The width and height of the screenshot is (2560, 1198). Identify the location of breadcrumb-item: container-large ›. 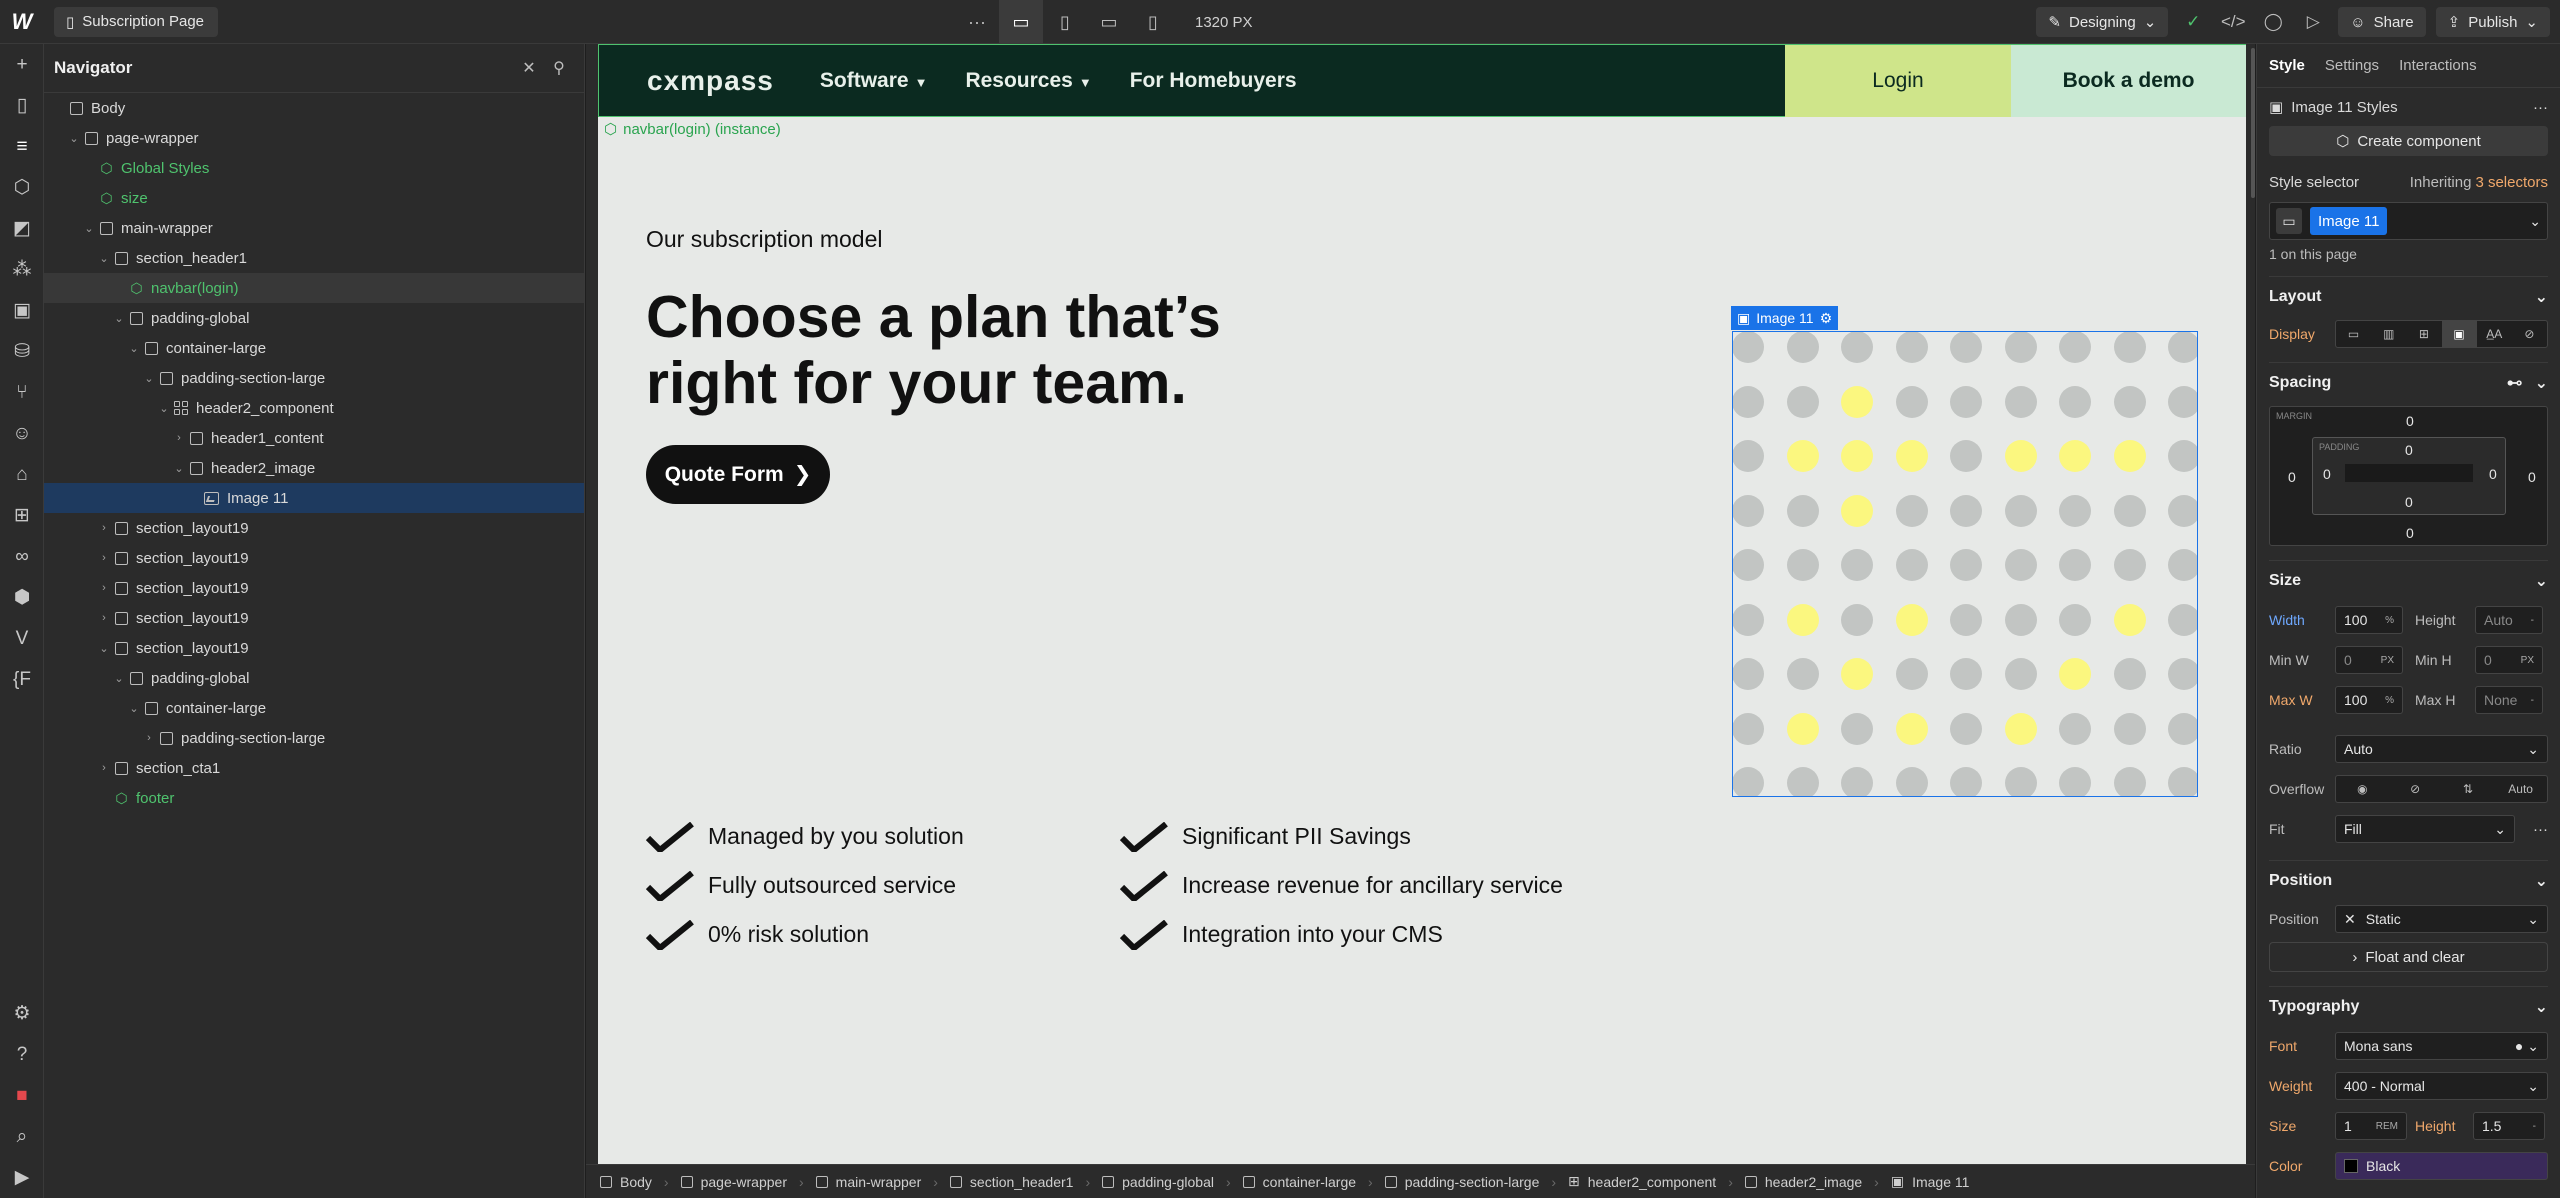
(1313, 1182).